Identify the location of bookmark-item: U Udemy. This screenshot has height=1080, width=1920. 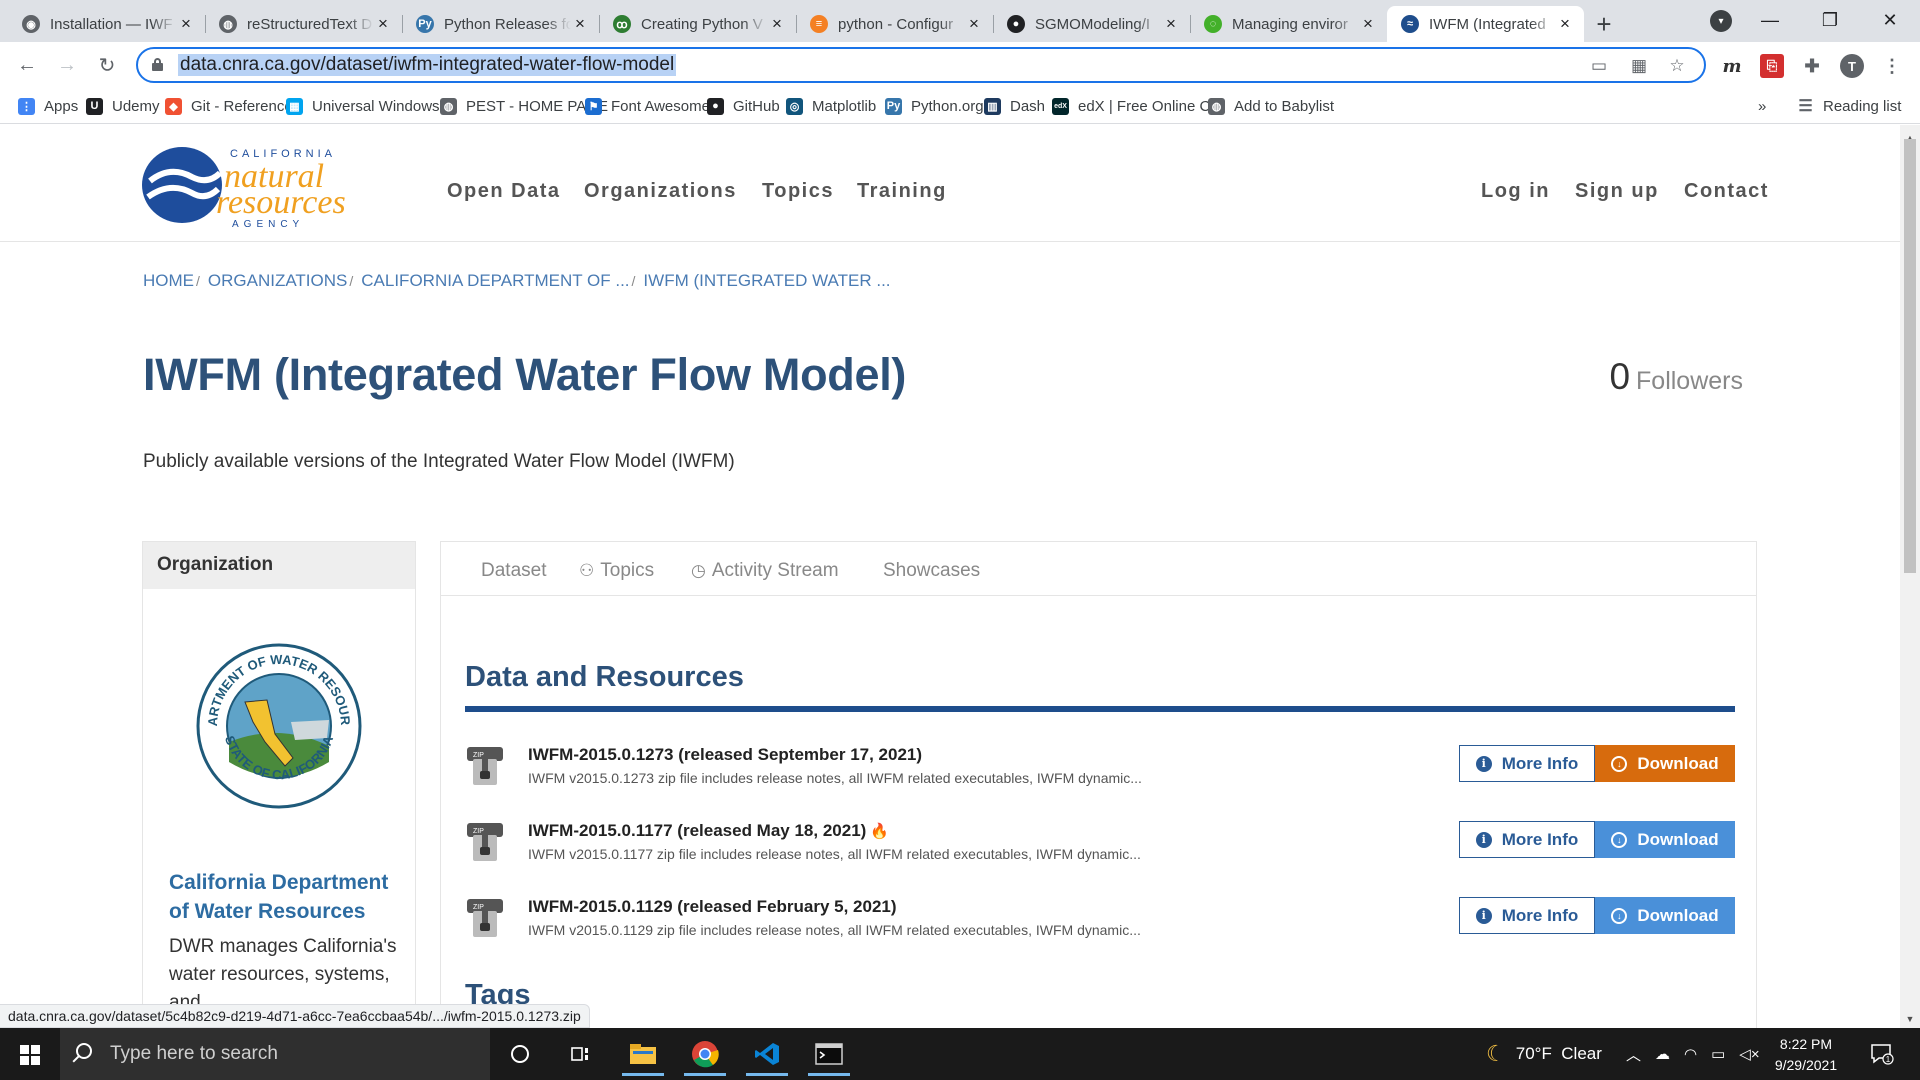
(123, 106).